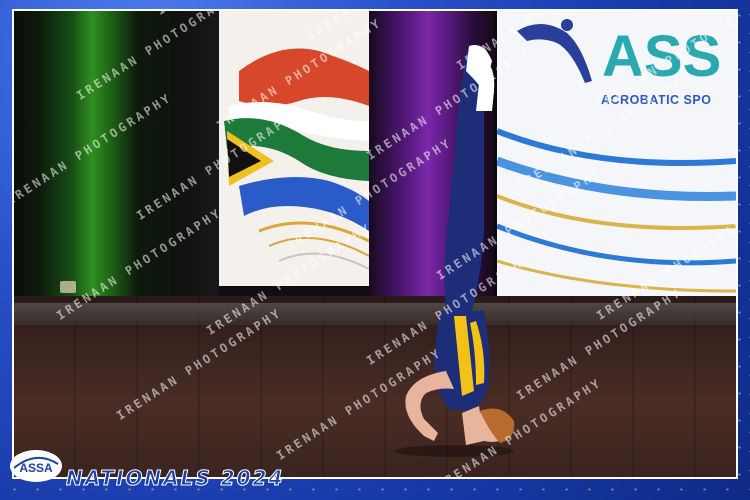 The image size is (750, 500). What do you see at coordinates (175, 478) in the screenshot?
I see `event-title: NATIONALS 2024` at bounding box center [175, 478].